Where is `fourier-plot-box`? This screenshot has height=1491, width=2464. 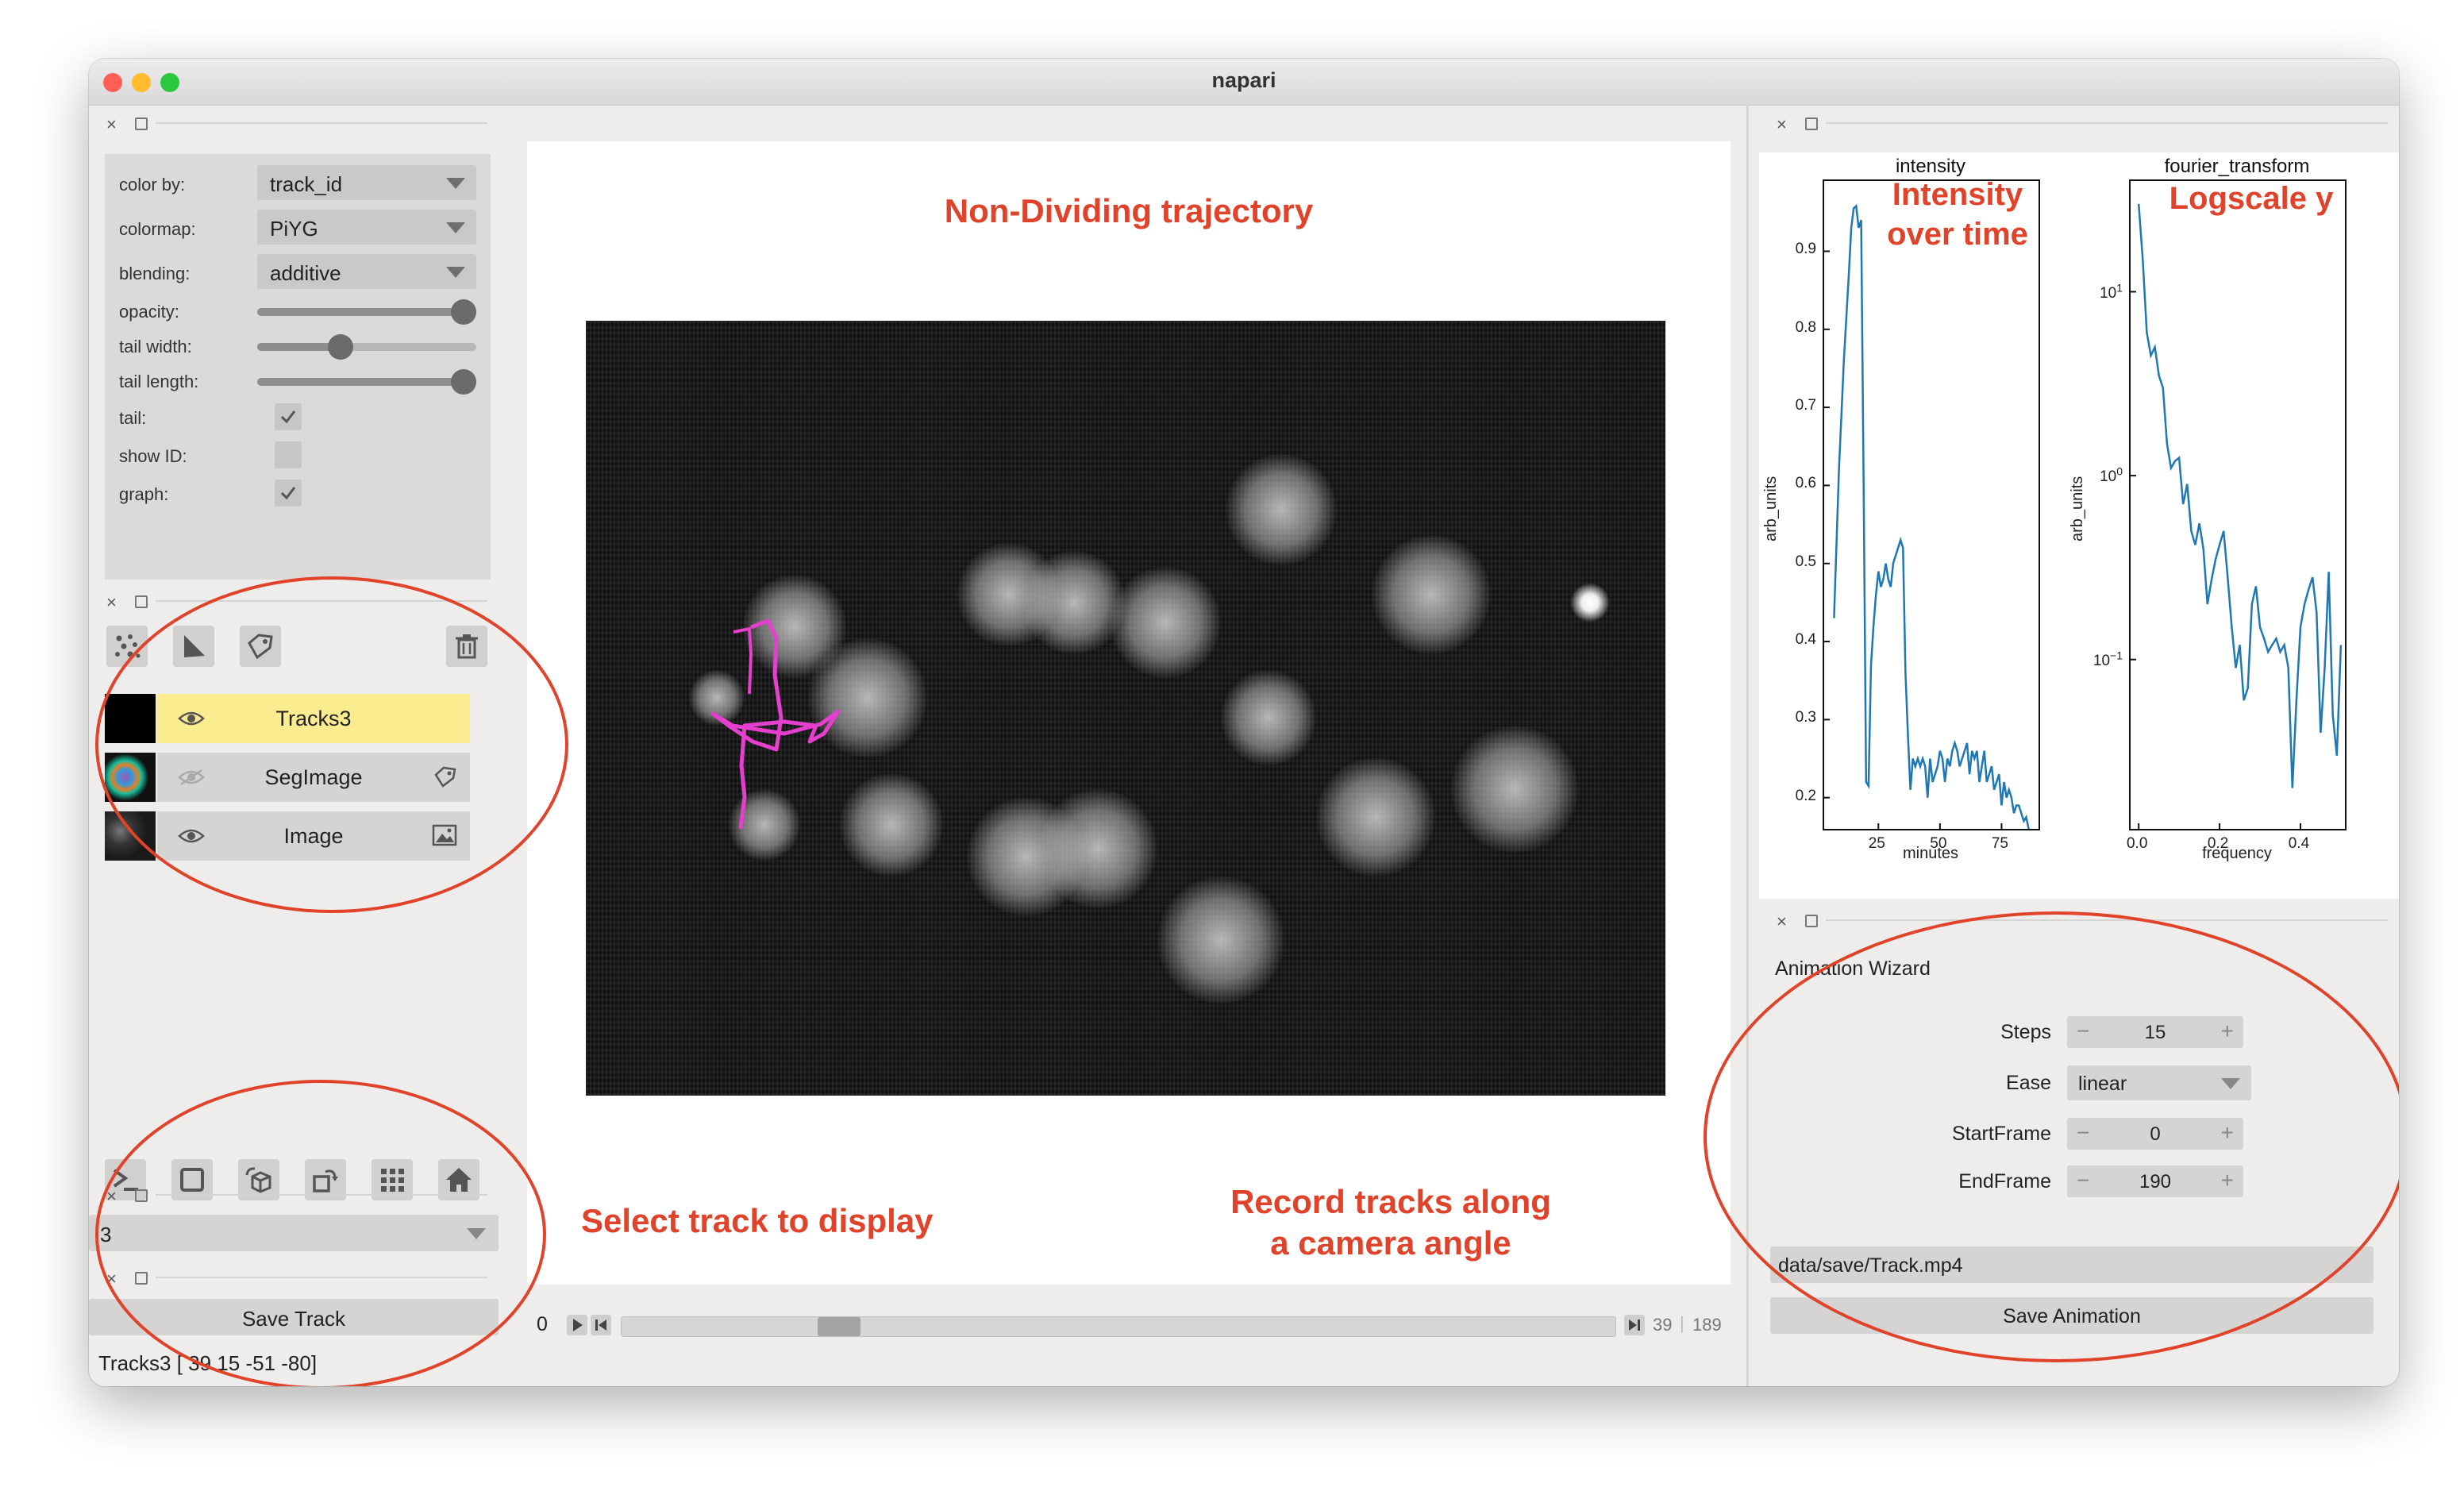 fourier-plot-box is located at coordinates (2238, 505).